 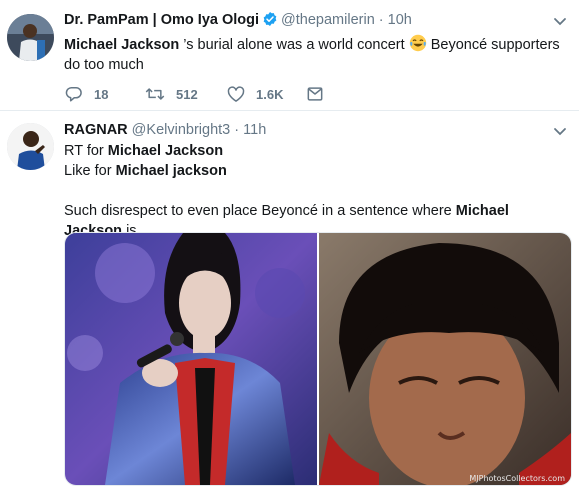 I want to click on verified-badge-icon, so click(x=270, y=22).